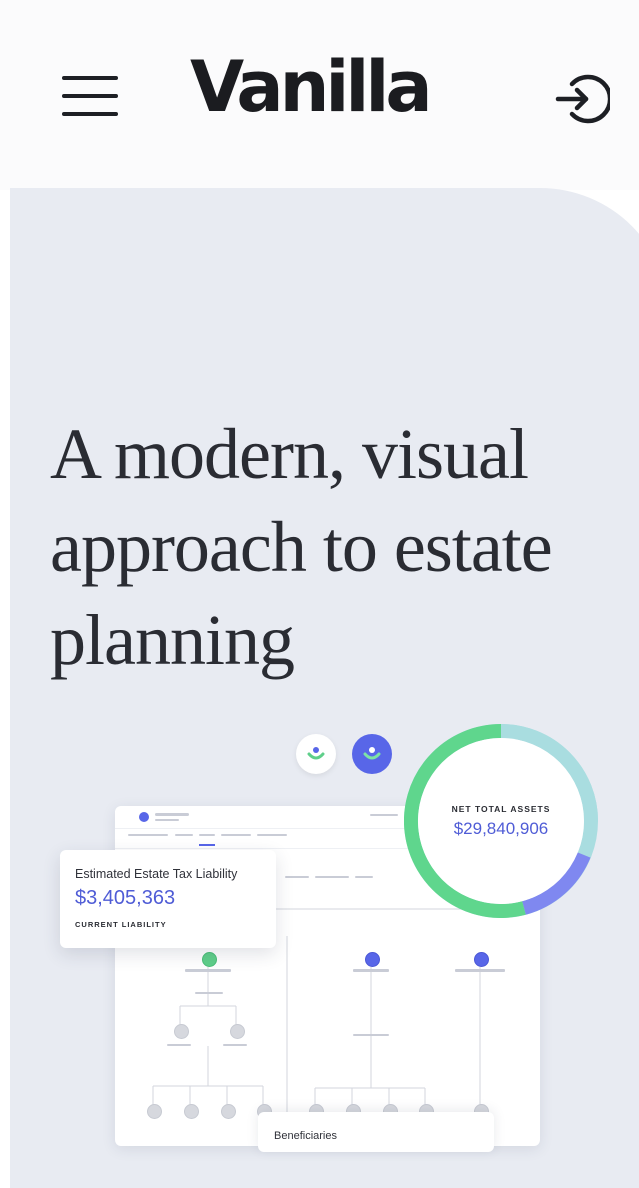  I want to click on beneficiaries-card: Beneficiaries, so click(376, 1132).